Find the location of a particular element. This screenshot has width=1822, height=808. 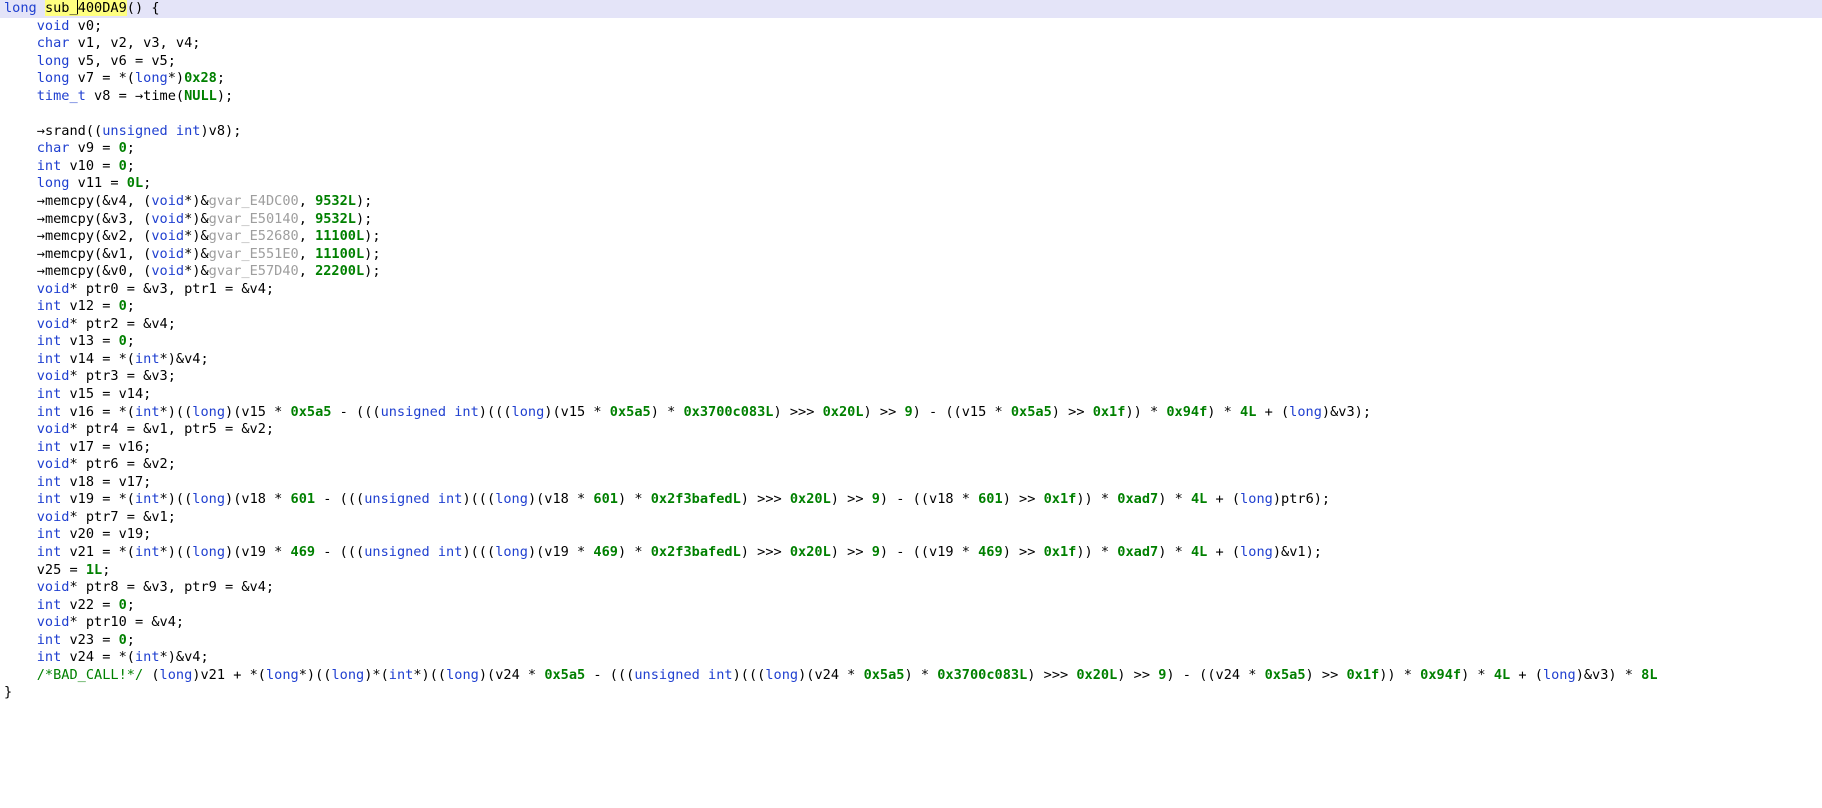

code-line: long v11 = 0L; is located at coordinates (911, 184).